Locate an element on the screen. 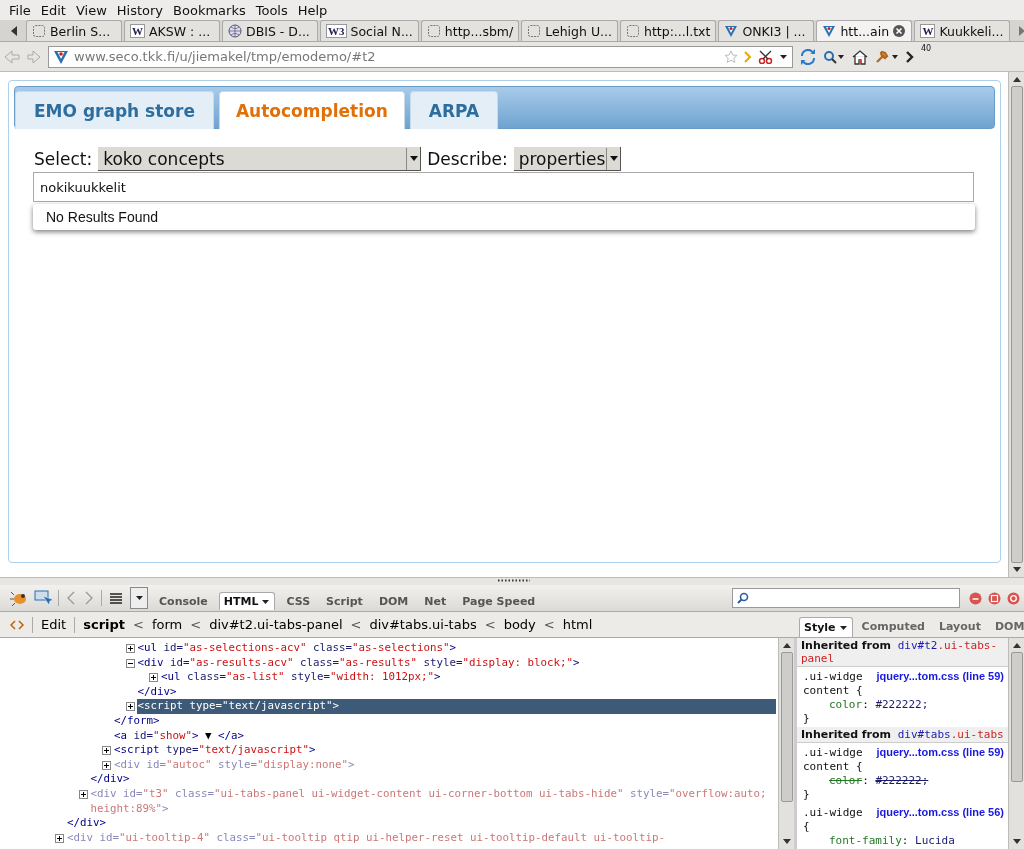 This screenshot has width=1024, height=849. side-panel-tab: Style is located at coordinates (826, 627).